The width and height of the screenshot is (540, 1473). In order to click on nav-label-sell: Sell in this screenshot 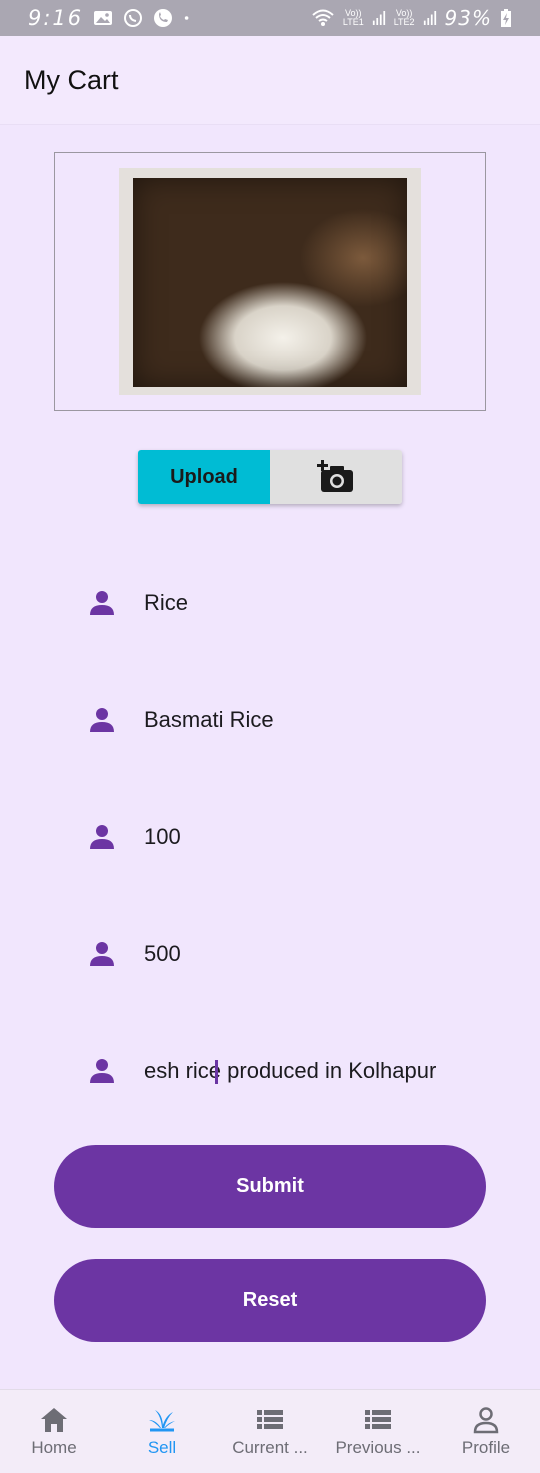, I will do `click(162, 1447)`.